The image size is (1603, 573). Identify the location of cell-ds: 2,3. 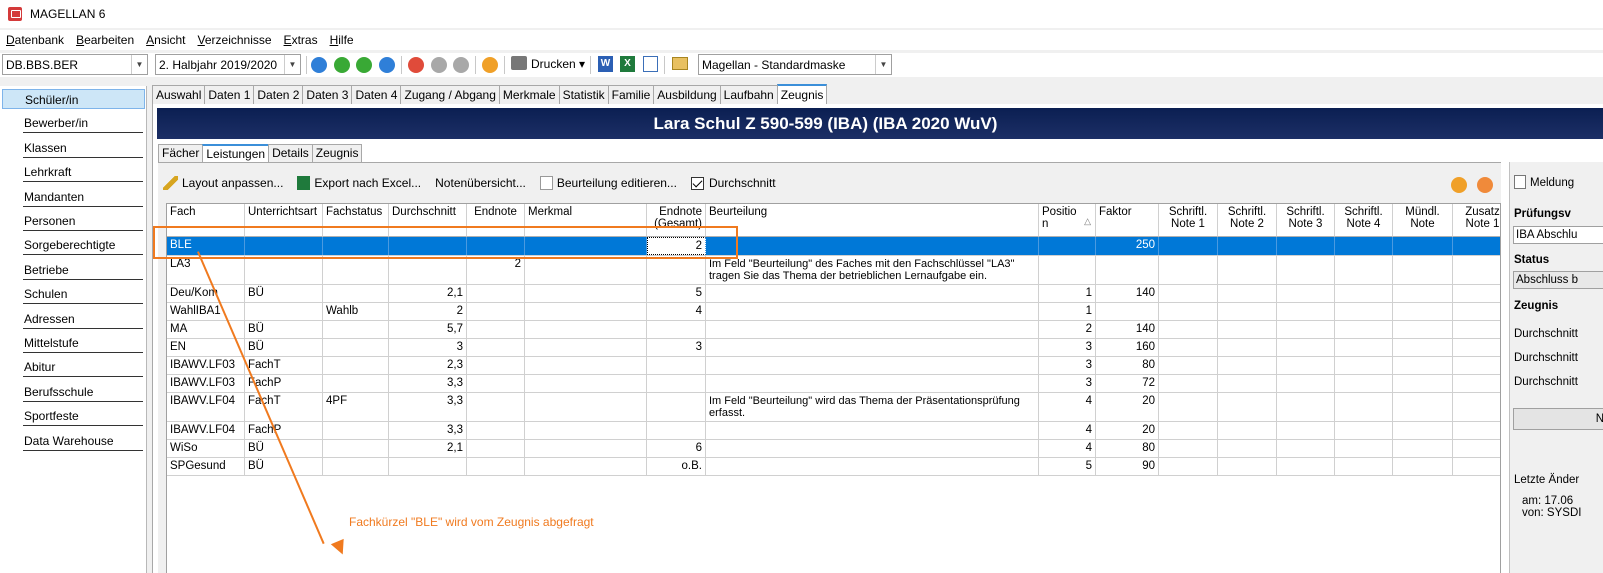
(428, 365).